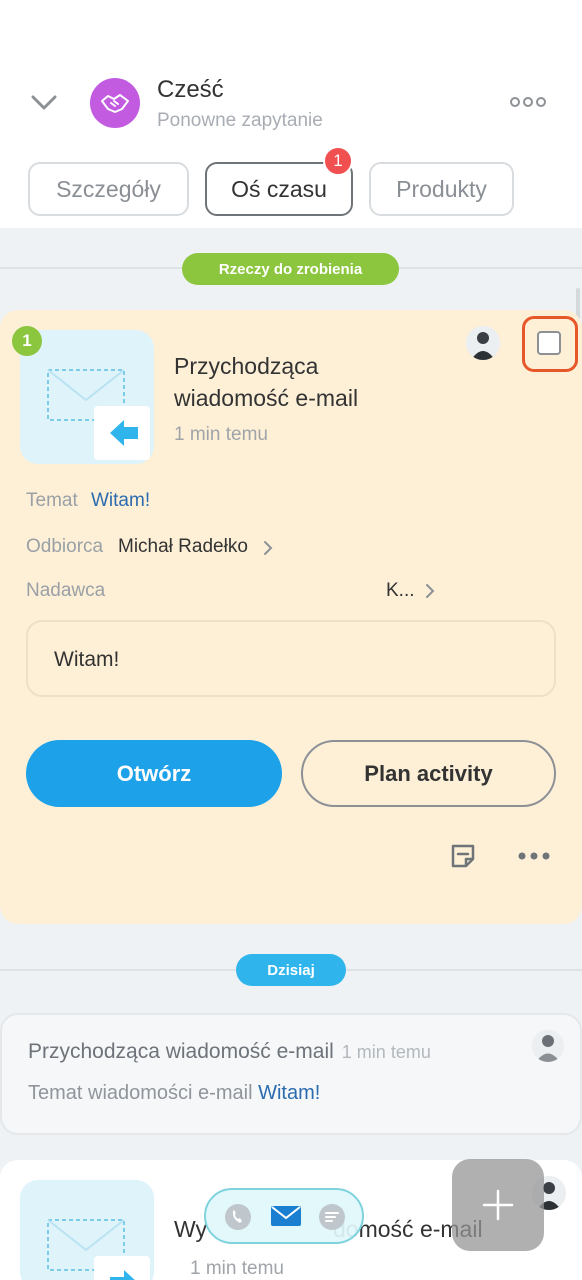 This screenshot has height=1280, width=582. What do you see at coordinates (66, 590) in the screenshot?
I see `sender-label: Nadawca` at bounding box center [66, 590].